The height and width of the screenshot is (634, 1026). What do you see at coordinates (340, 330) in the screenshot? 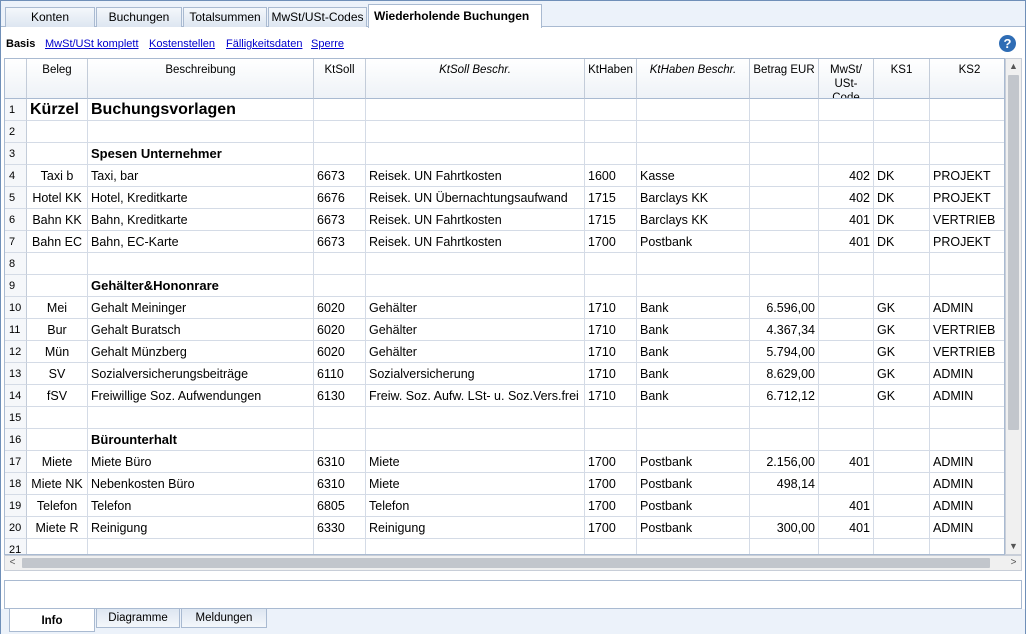
I see `cell-ktsoll: 6020` at bounding box center [340, 330].